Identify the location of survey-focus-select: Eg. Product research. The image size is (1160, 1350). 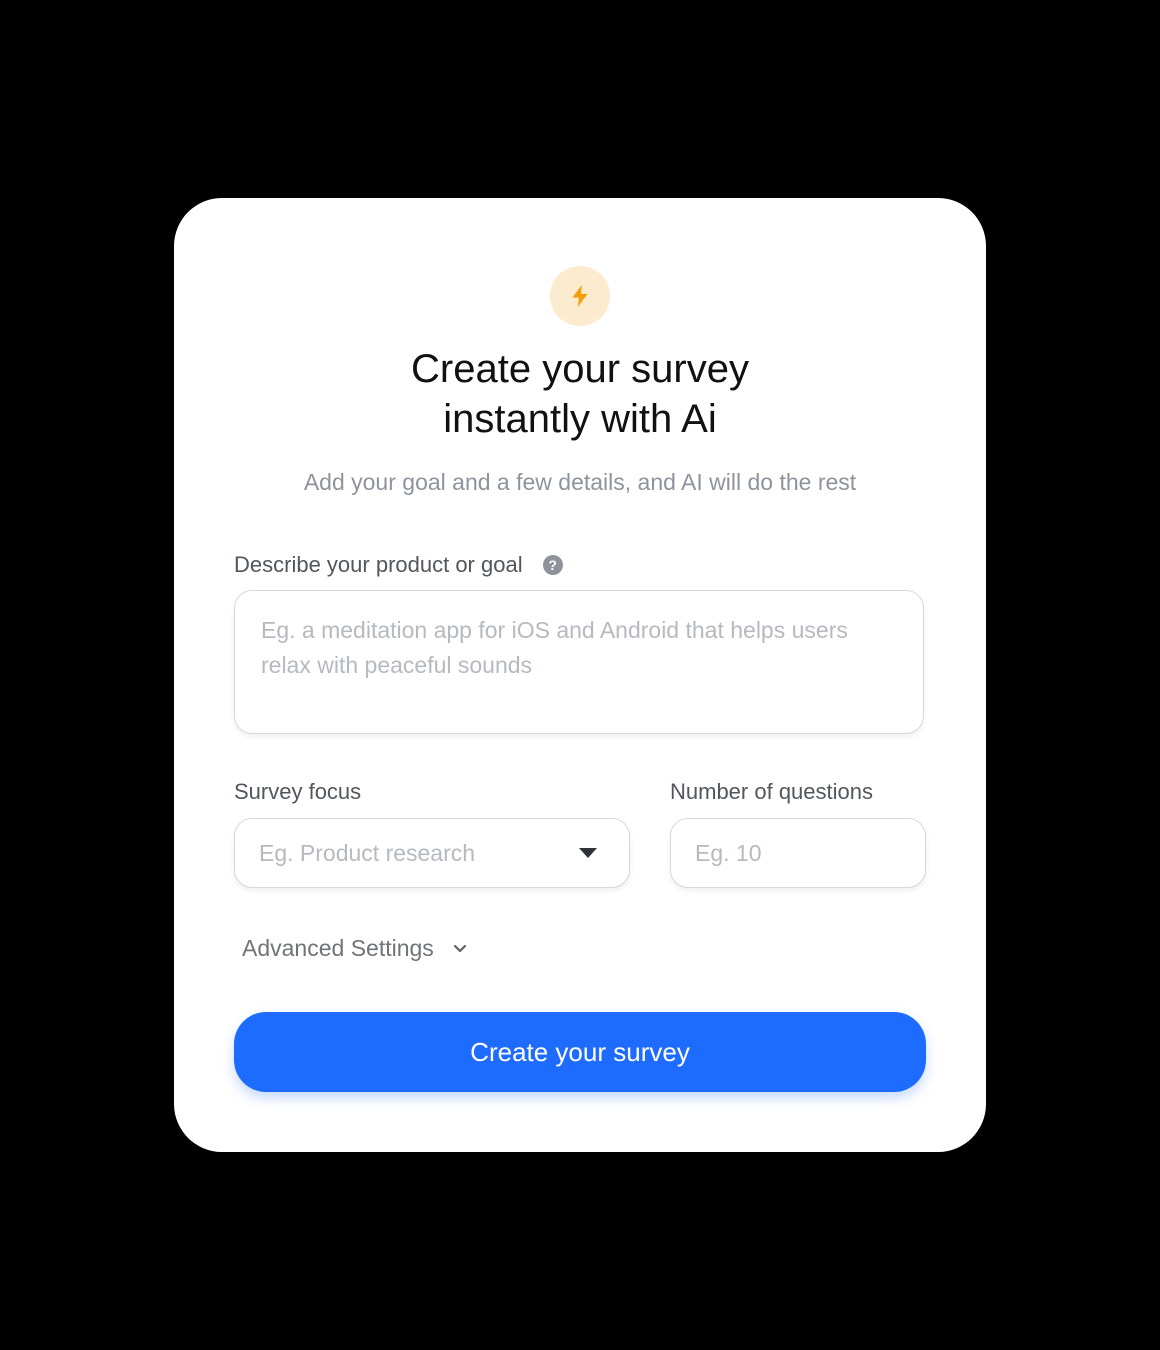
(432, 853).